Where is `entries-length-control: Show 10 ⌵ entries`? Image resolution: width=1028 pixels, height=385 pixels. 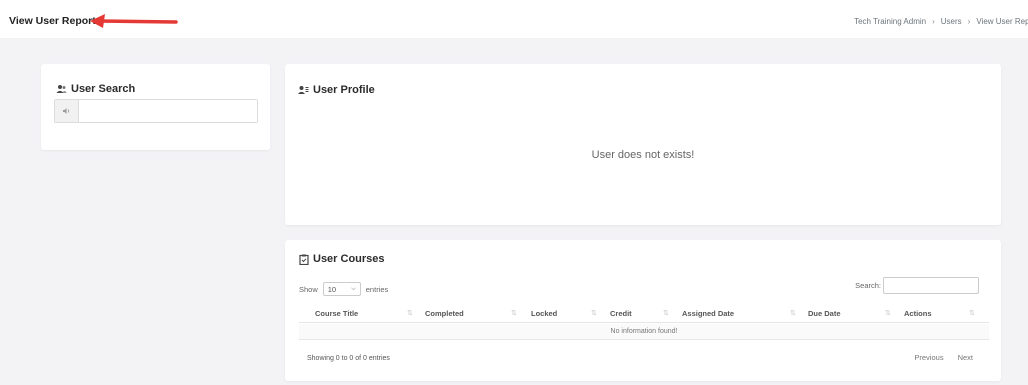 entries-length-control: Show 10 ⌵ entries is located at coordinates (343, 289).